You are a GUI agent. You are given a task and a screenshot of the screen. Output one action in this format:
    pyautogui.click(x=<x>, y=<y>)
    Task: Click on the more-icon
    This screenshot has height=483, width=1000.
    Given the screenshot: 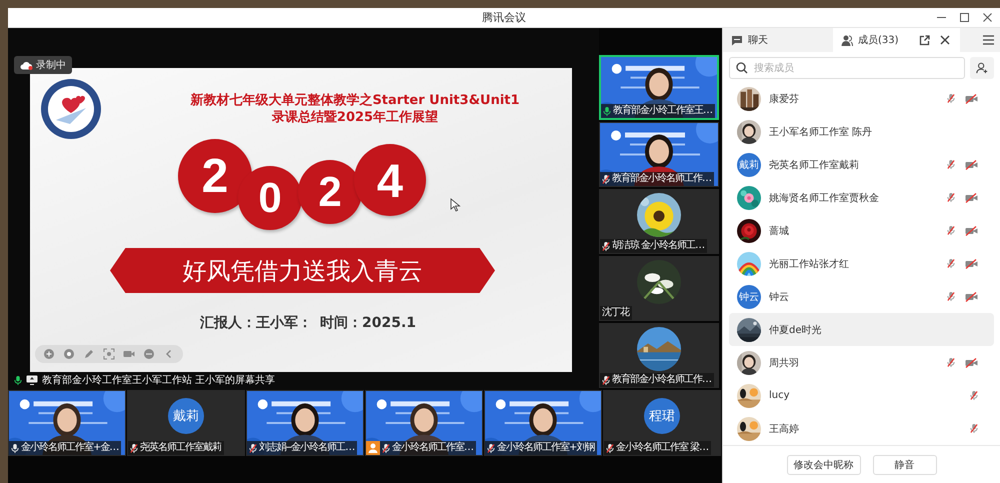 What is the action you would take?
    pyautogui.click(x=149, y=354)
    